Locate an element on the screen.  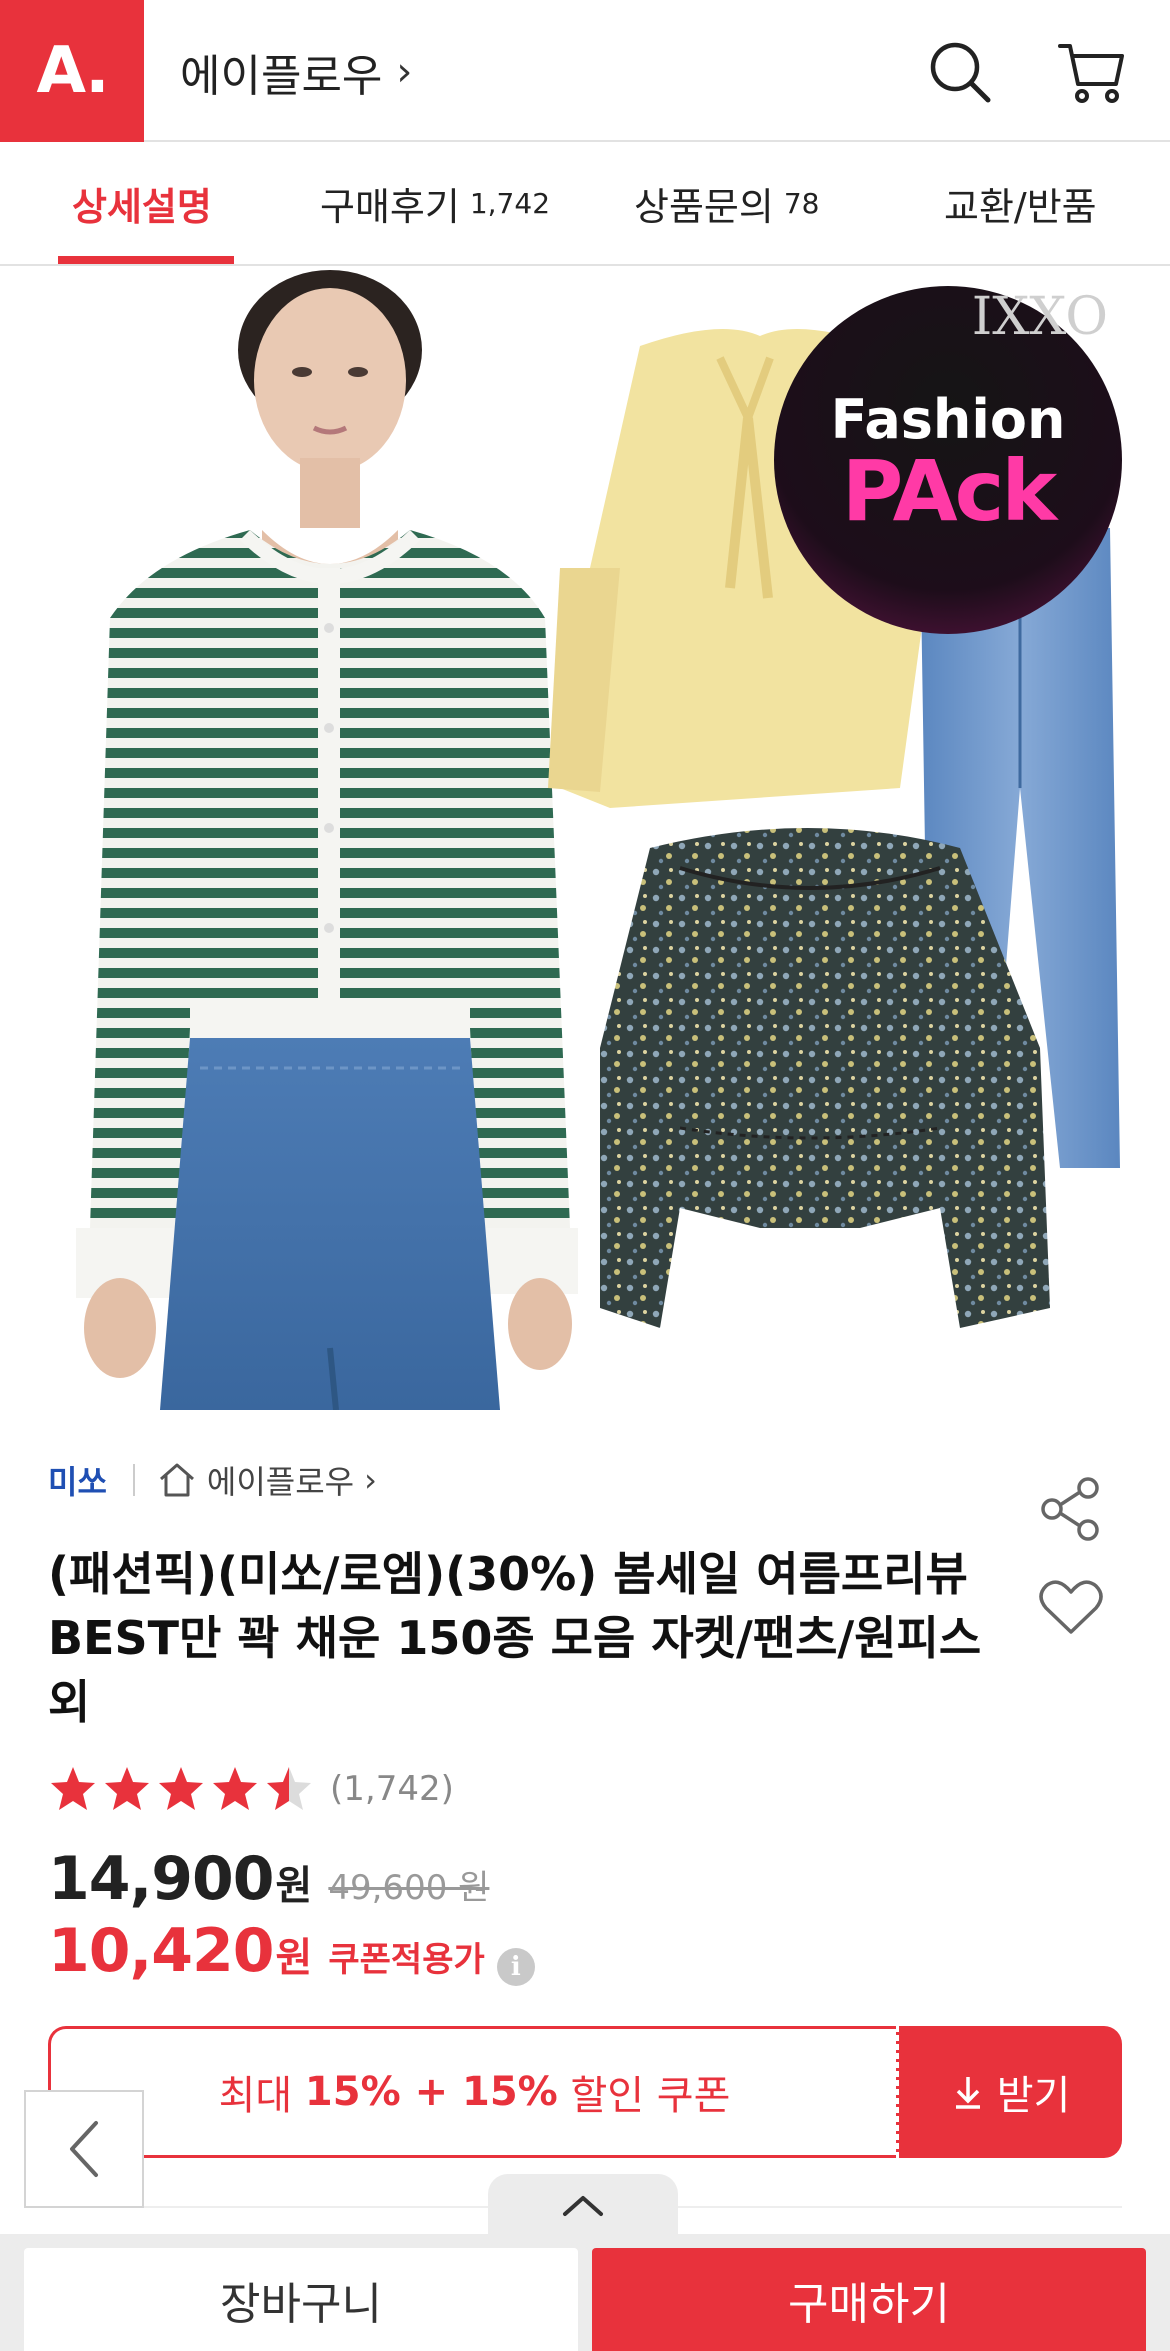
add-to-cart-button: 장바구니 is located at coordinates (301, 2299).